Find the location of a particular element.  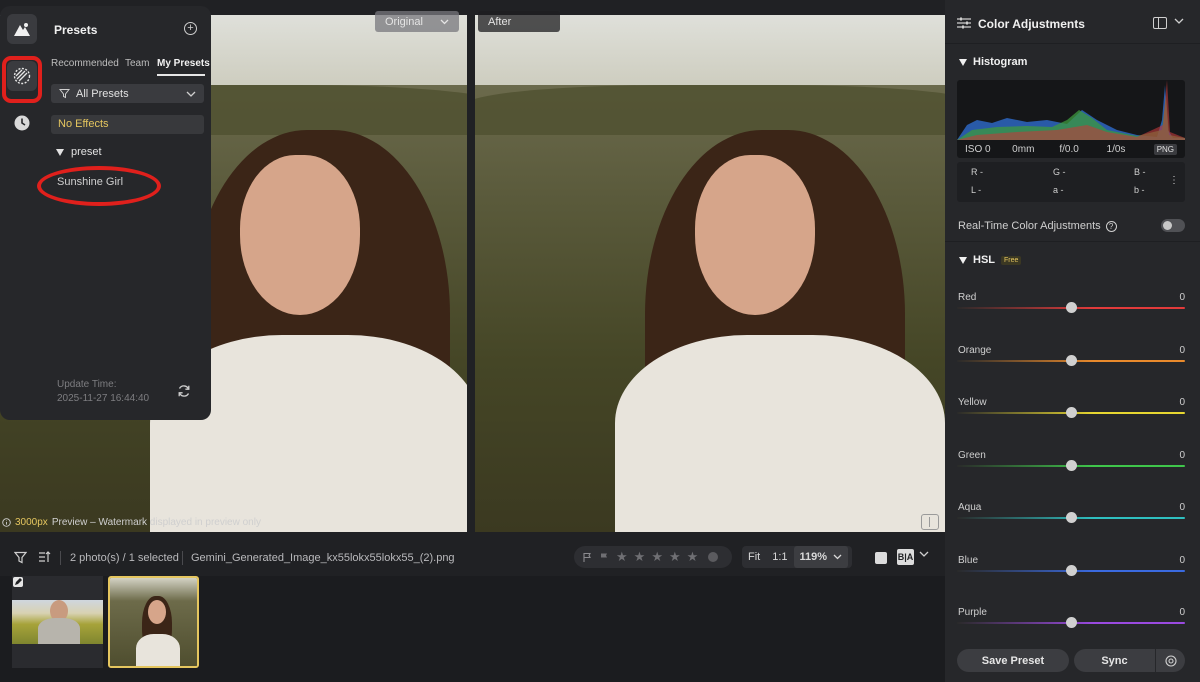

sliders-icon is located at coordinates (964, 23).